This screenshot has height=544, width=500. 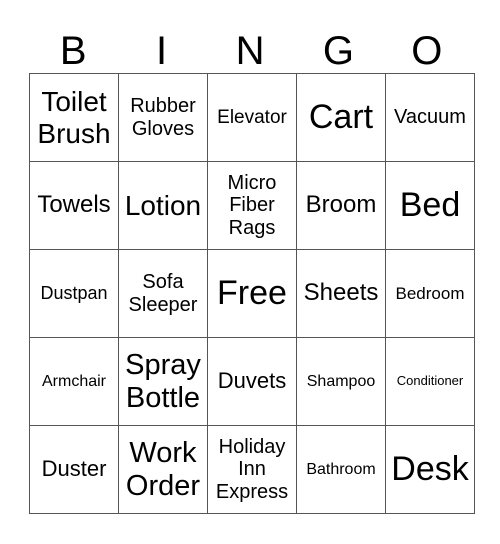 I want to click on bingo-cell: Dustpan, so click(x=74, y=293).